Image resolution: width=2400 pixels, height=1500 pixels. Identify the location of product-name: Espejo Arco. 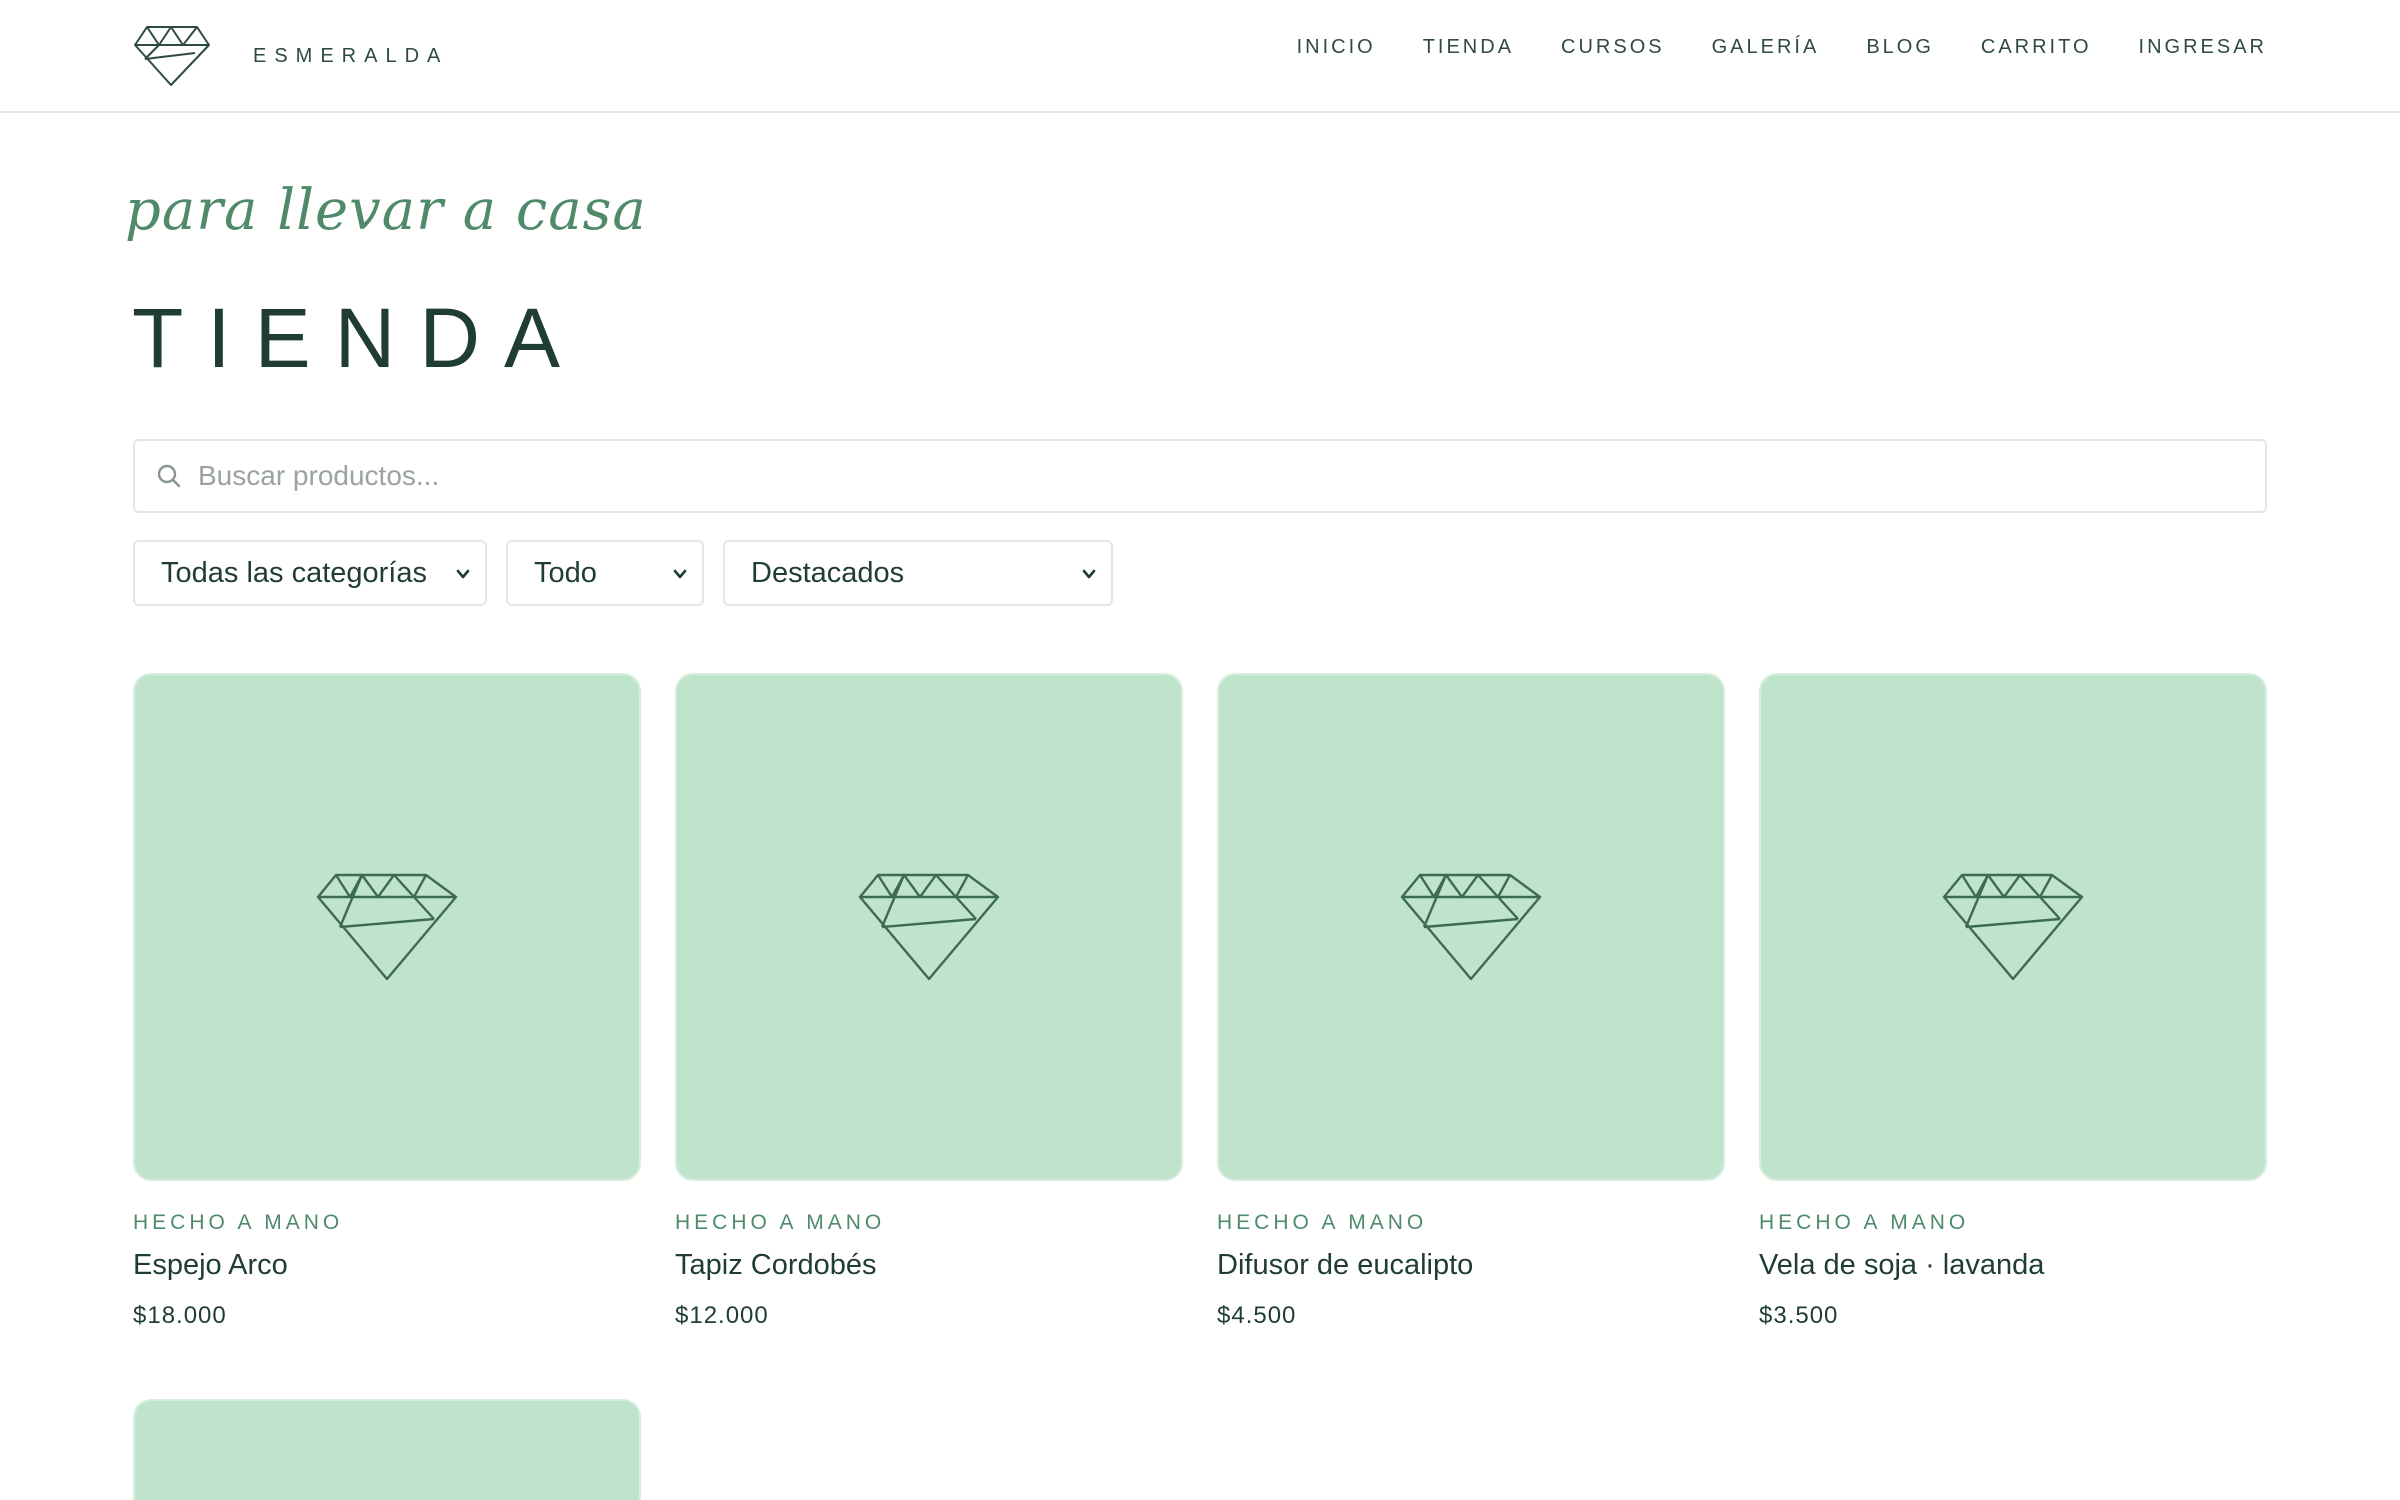
(387, 1265).